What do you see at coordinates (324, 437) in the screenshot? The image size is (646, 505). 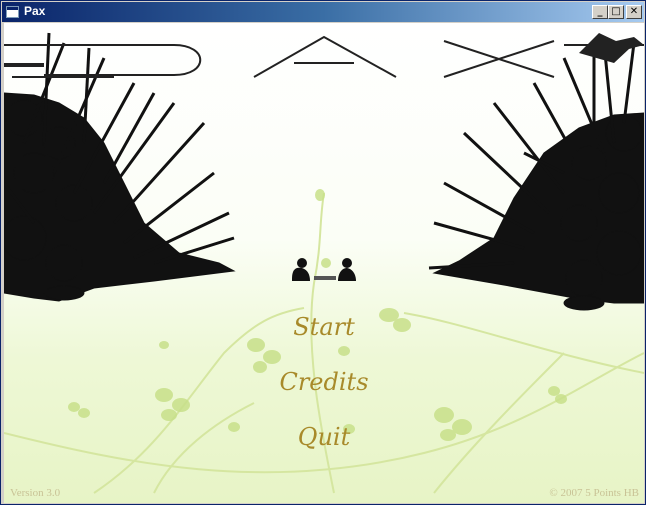 I see `quit-button: Quit` at bounding box center [324, 437].